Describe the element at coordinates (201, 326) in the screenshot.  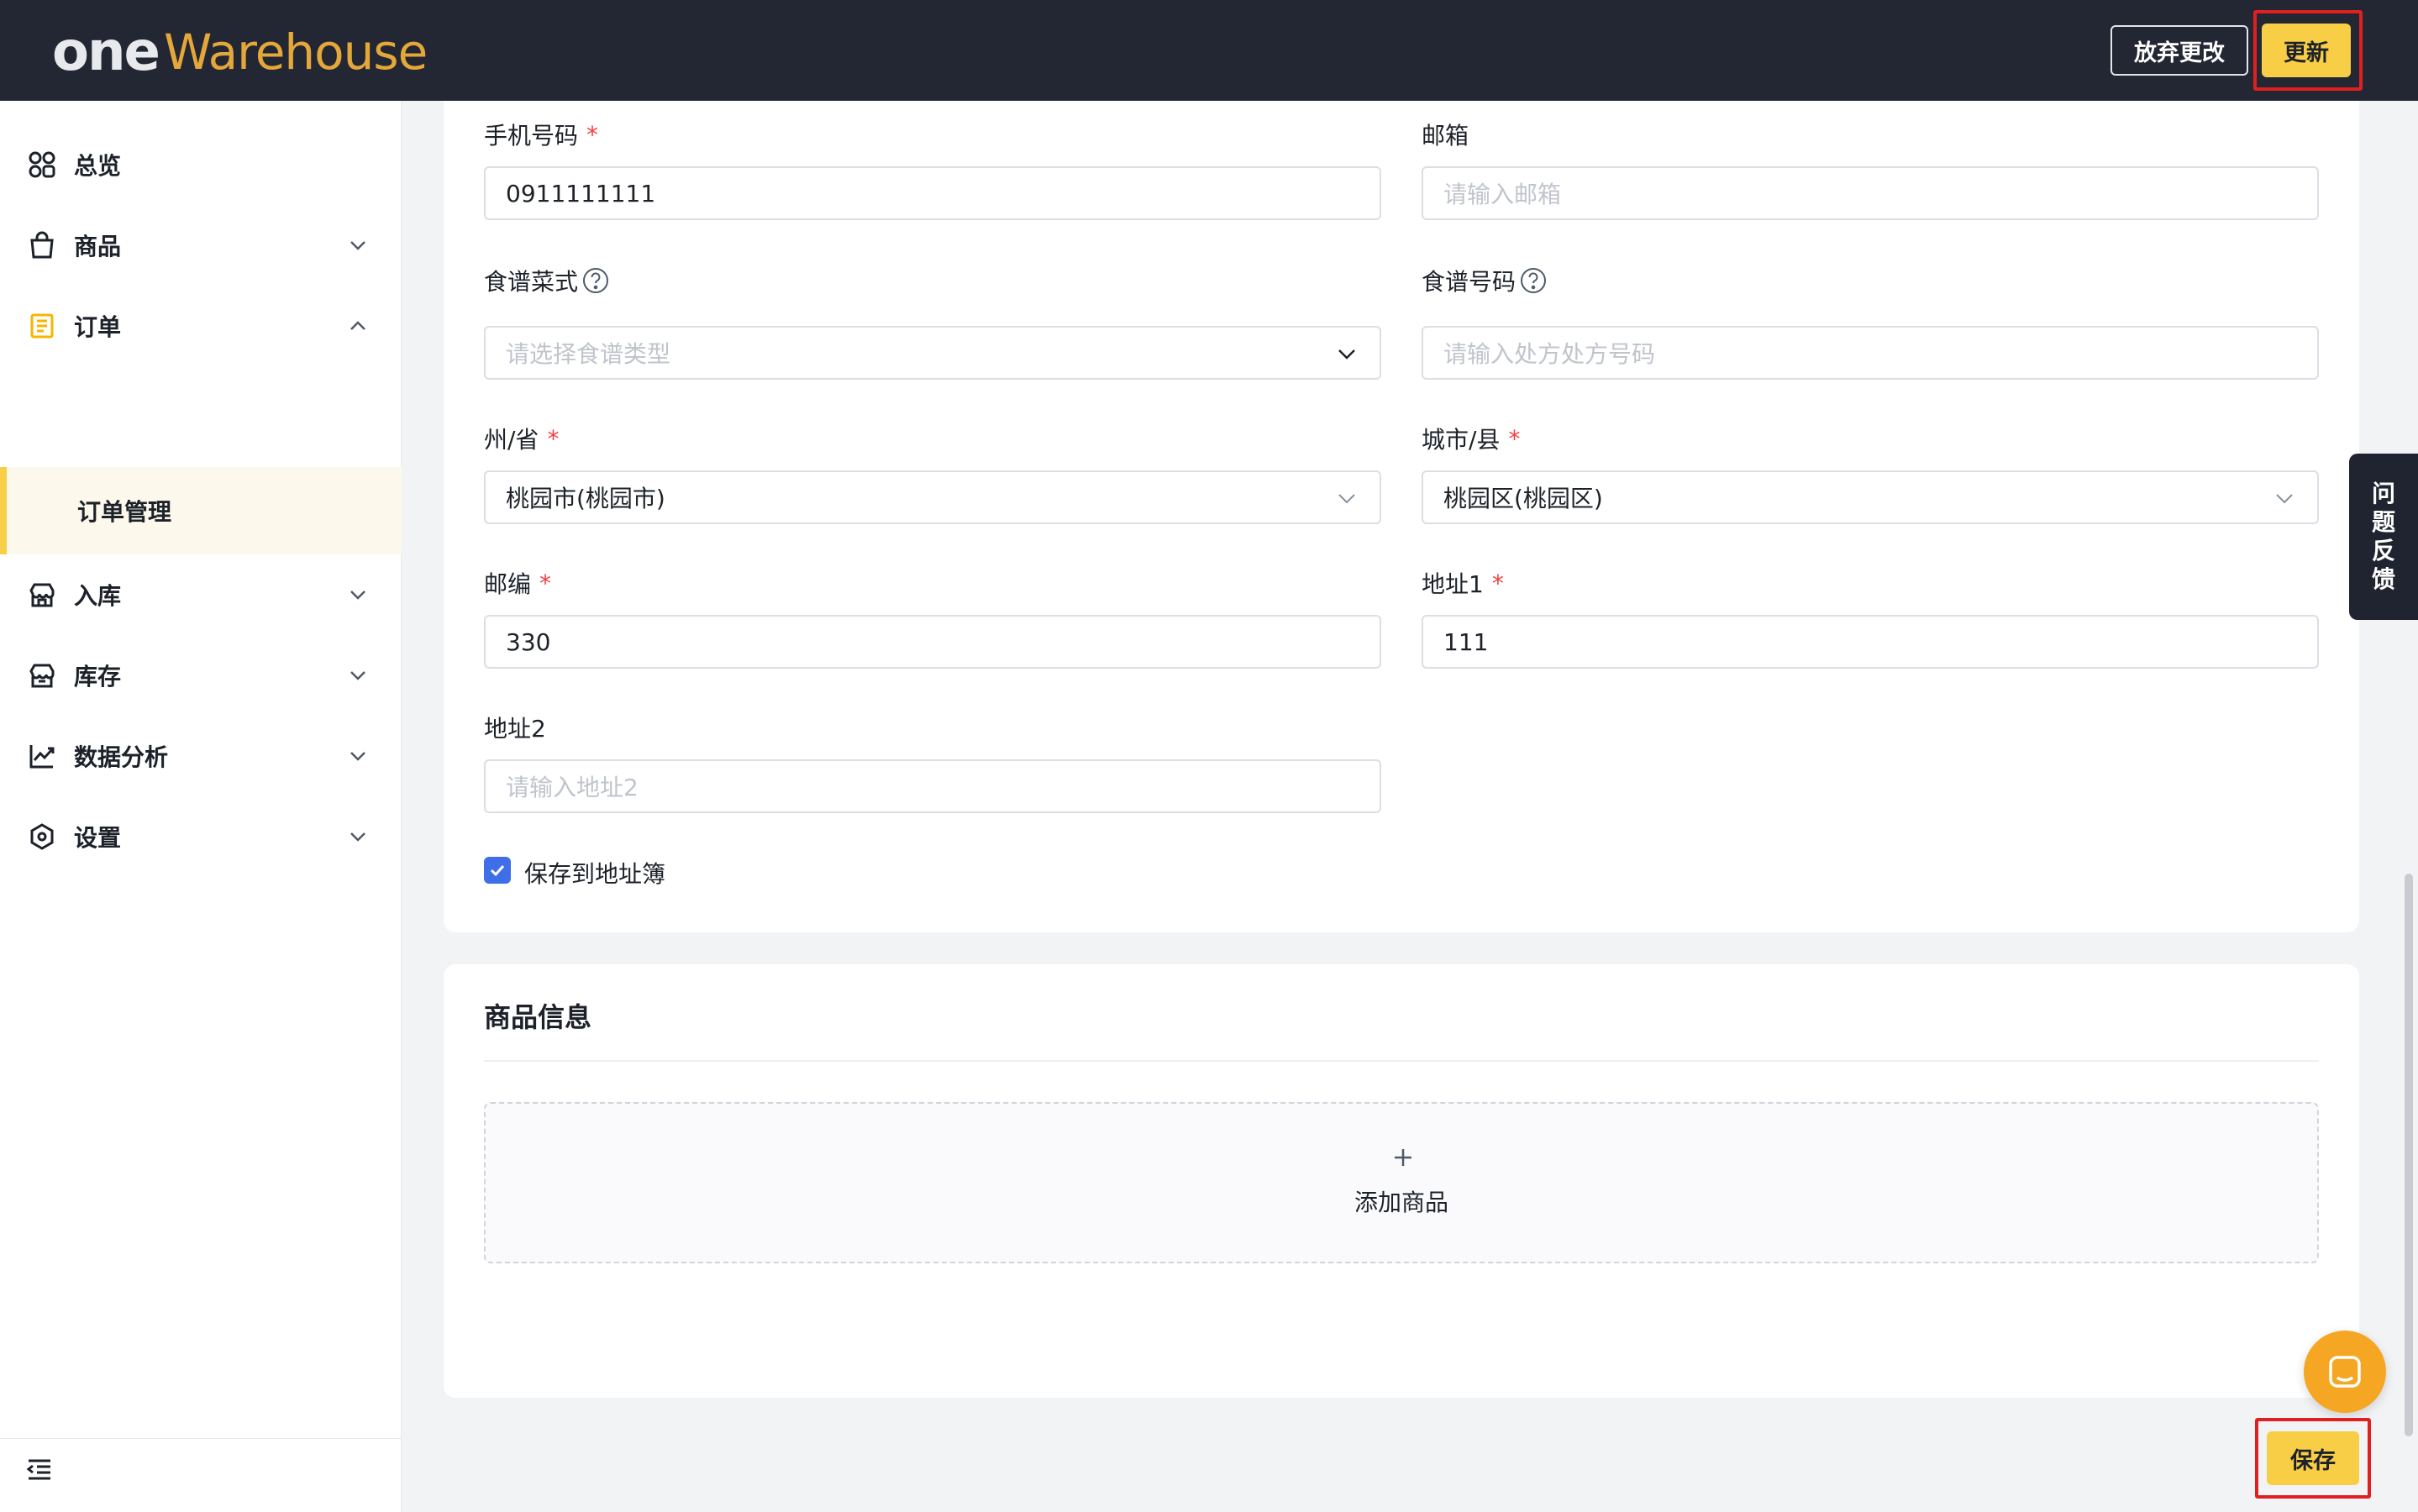
I see `sidebar-item-orders: 订单` at that location.